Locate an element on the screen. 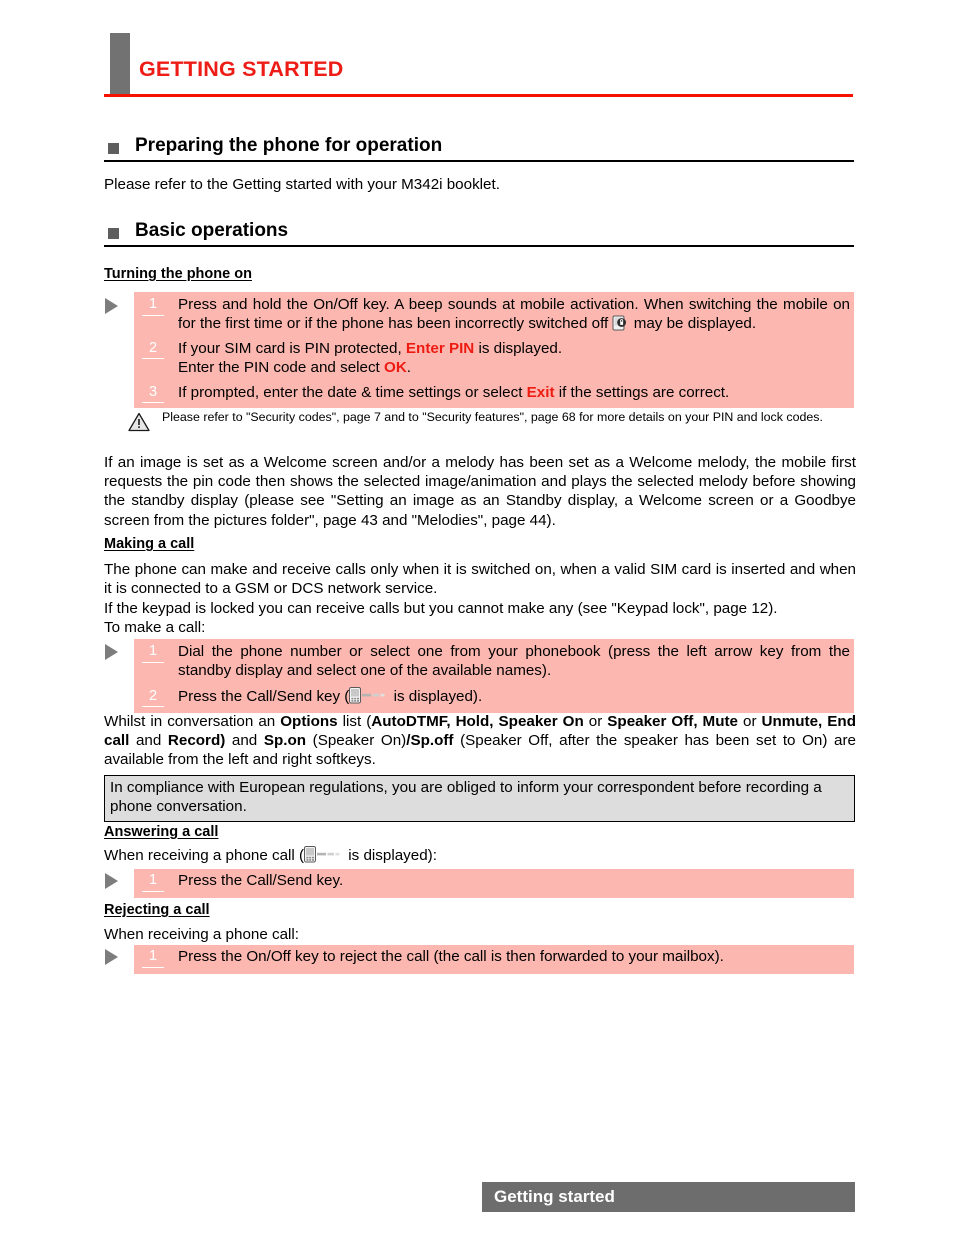 The width and height of the screenshot is (954, 1247). section-title-preparing: Preparing the phone for operation is located at coordinates (289, 145).